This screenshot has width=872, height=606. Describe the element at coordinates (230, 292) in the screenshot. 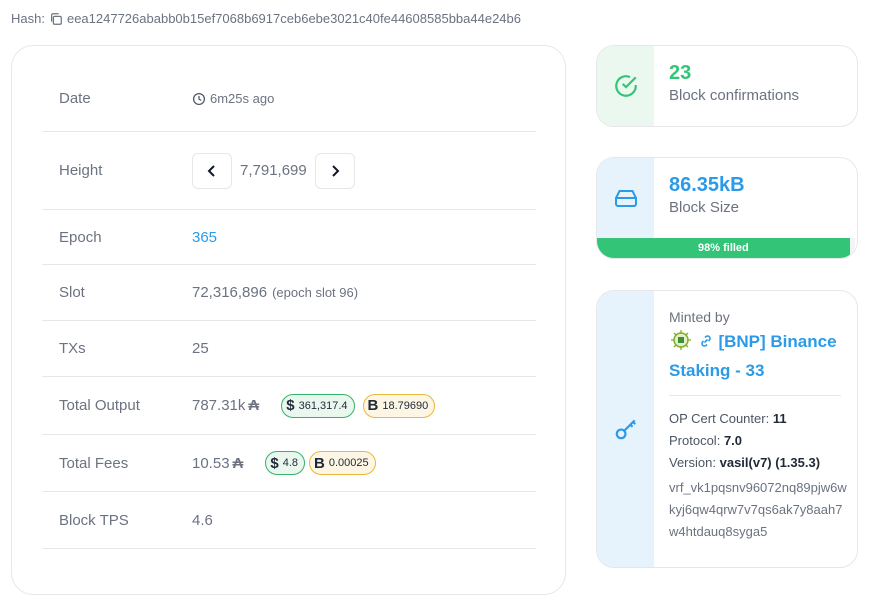

I see `slot-value: 72,316,896` at that location.